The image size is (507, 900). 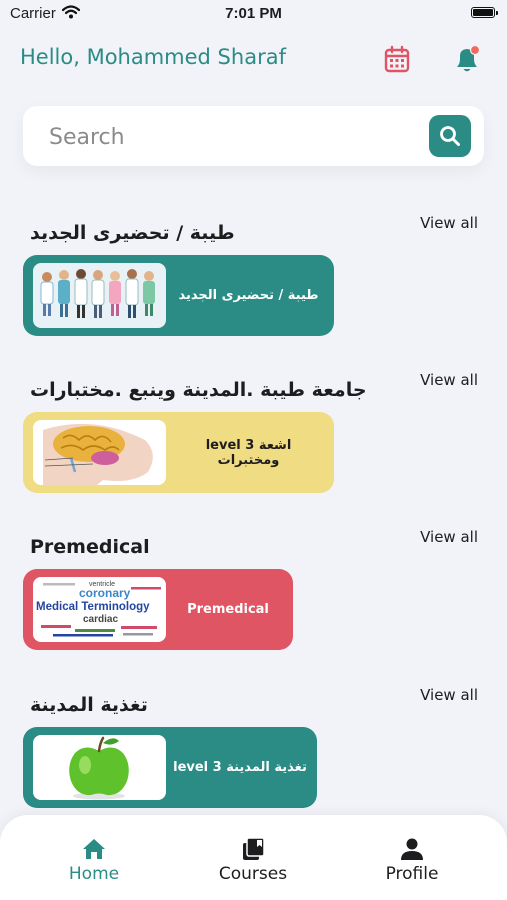 I want to click on nav-item-profile: Profile, so click(x=412, y=860).